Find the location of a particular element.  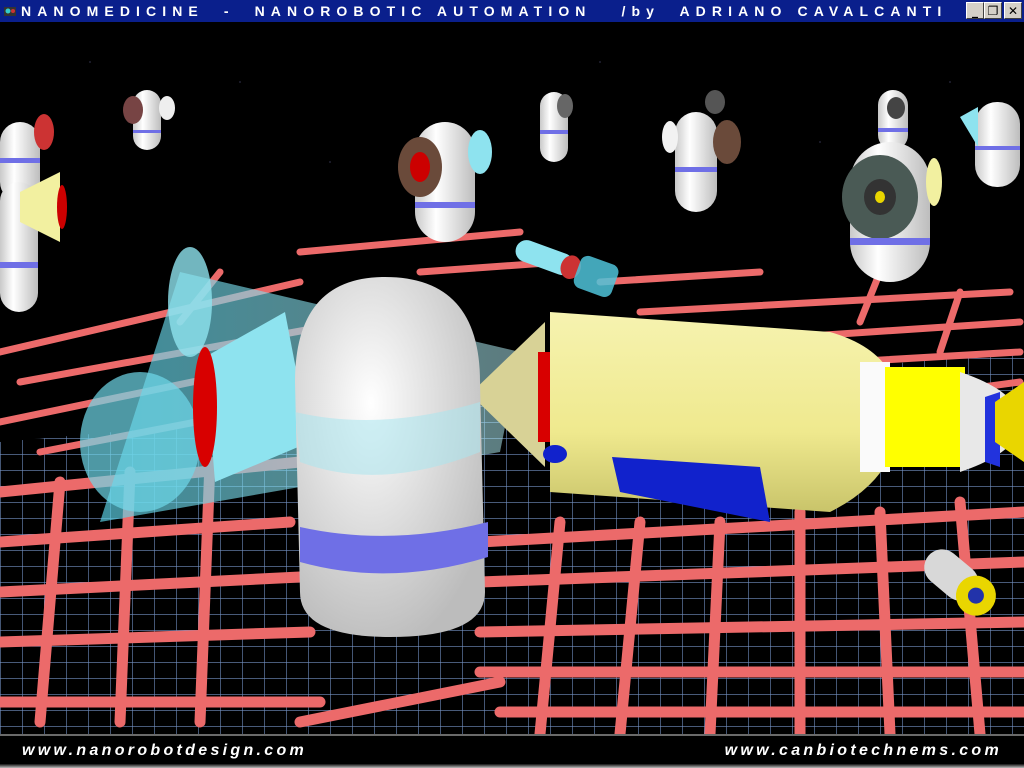

window-controls: _ ❐ ✕ is located at coordinates (994, 10).